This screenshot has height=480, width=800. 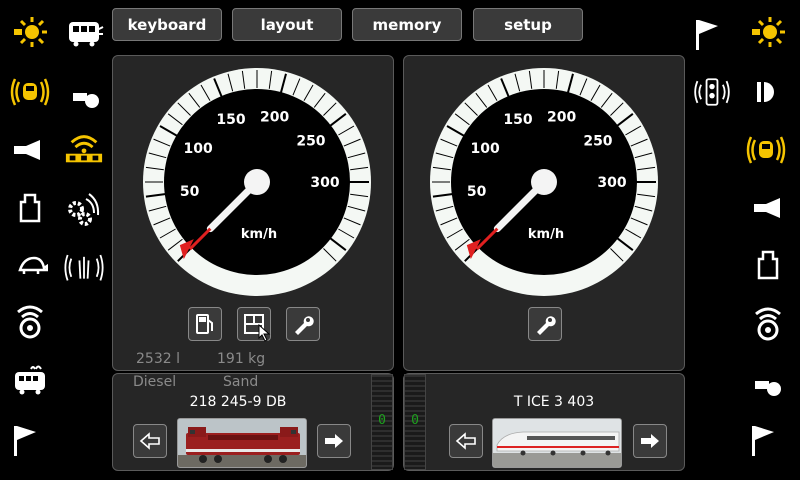 What do you see at coordinates (32, 265) in the screenshot?
I see `turtle-icon` at bounding box center [32, 265].